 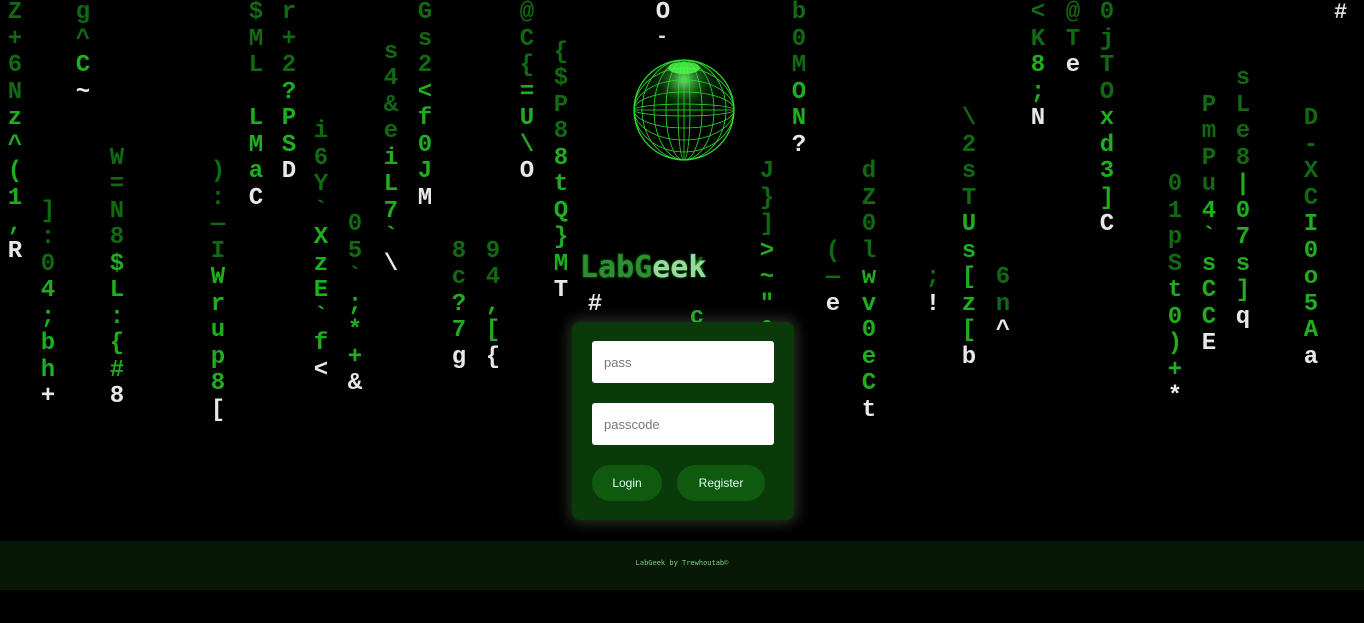 What do you see at coordinates (321, 291) in the screenshot?
I see `rain-char: E` at bounding box center [321, 291].